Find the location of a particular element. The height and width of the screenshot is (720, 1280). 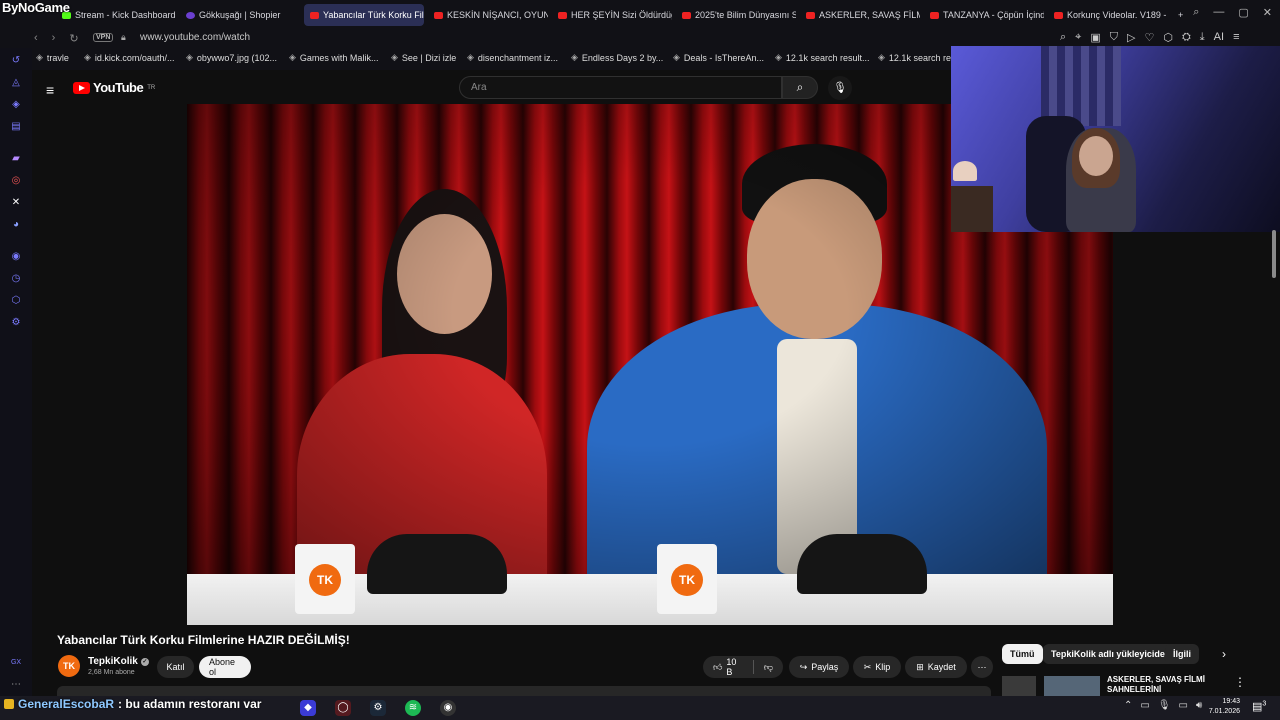

notification-center: ▤3 is located at coordinates (1259, 706).